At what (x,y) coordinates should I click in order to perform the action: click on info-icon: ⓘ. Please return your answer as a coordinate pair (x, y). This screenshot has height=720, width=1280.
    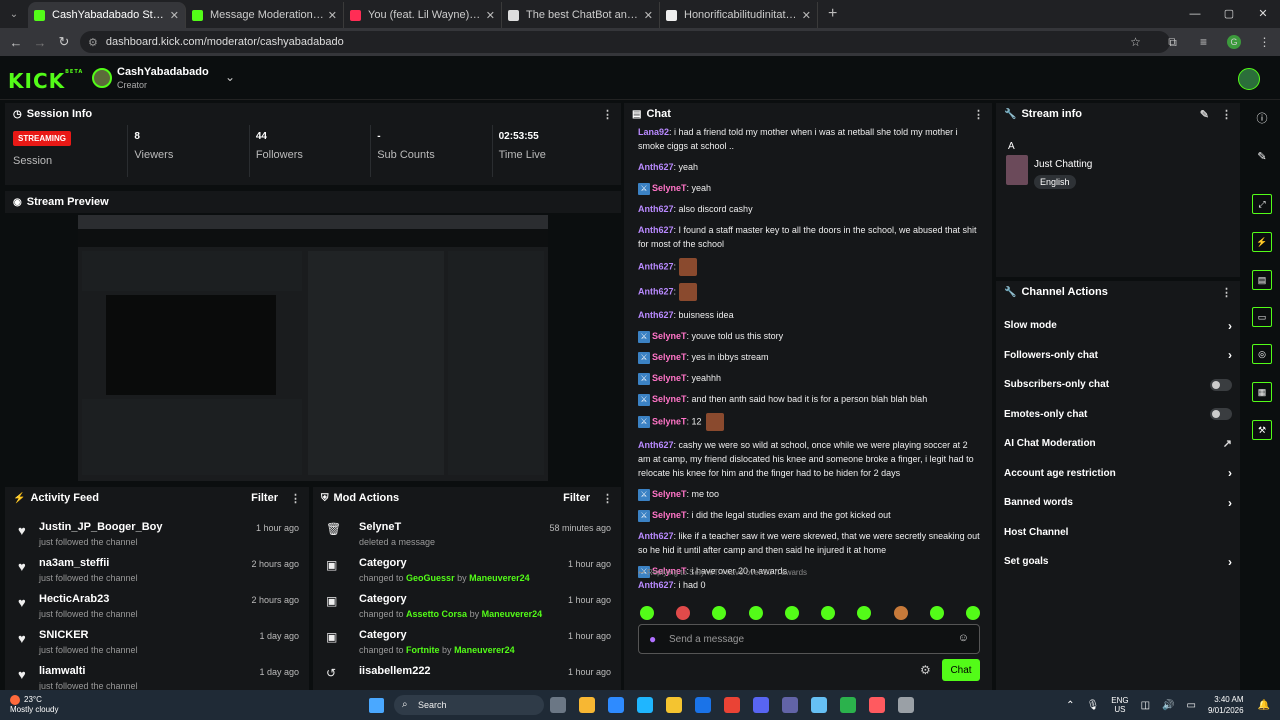
    Looking at the image, I should click on (1262, 118).